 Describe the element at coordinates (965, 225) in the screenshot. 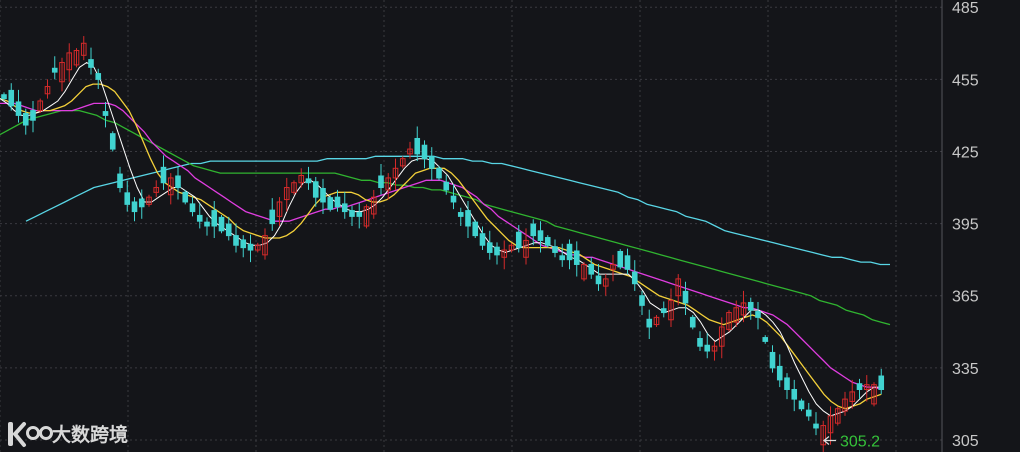

I see `y-axis: 485 455 425 395 365 335 305` at that location.